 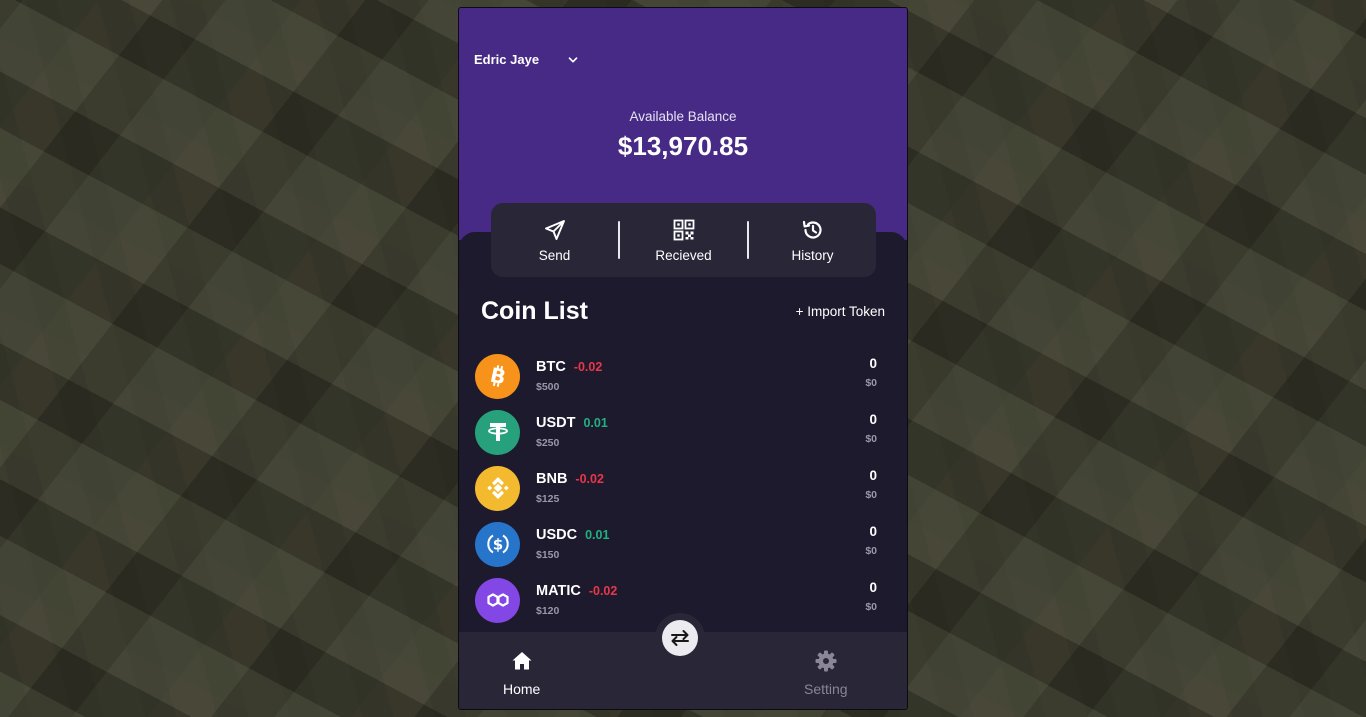 I want to click on receive-label: Recieved, so click(x=683, y=255).